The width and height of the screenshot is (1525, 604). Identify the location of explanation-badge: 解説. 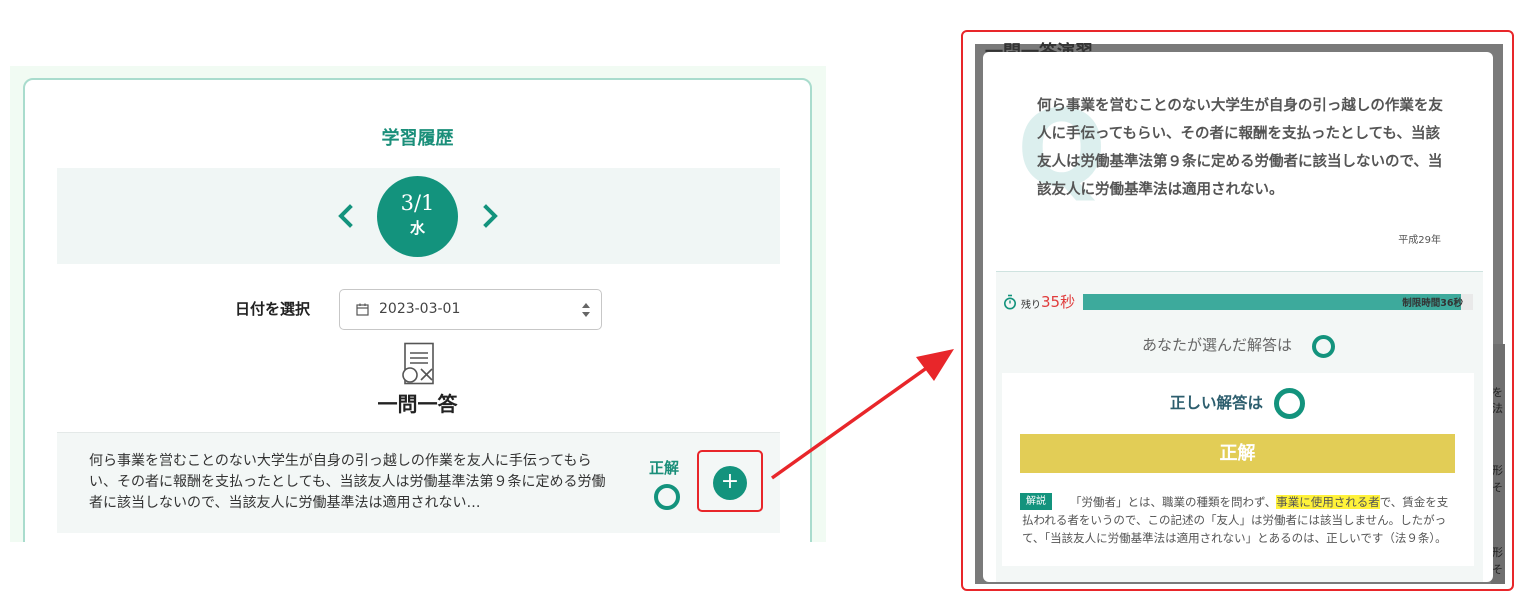
(1036, 501).